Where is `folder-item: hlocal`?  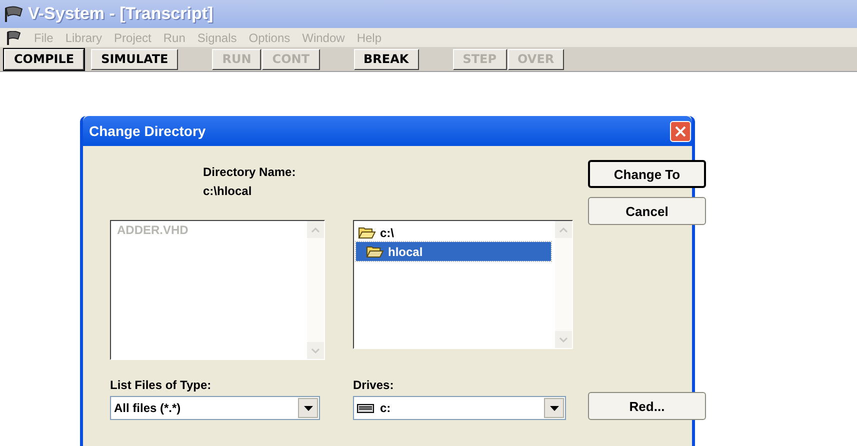 folder-item: hlocal is located at coordinates (453, 251).